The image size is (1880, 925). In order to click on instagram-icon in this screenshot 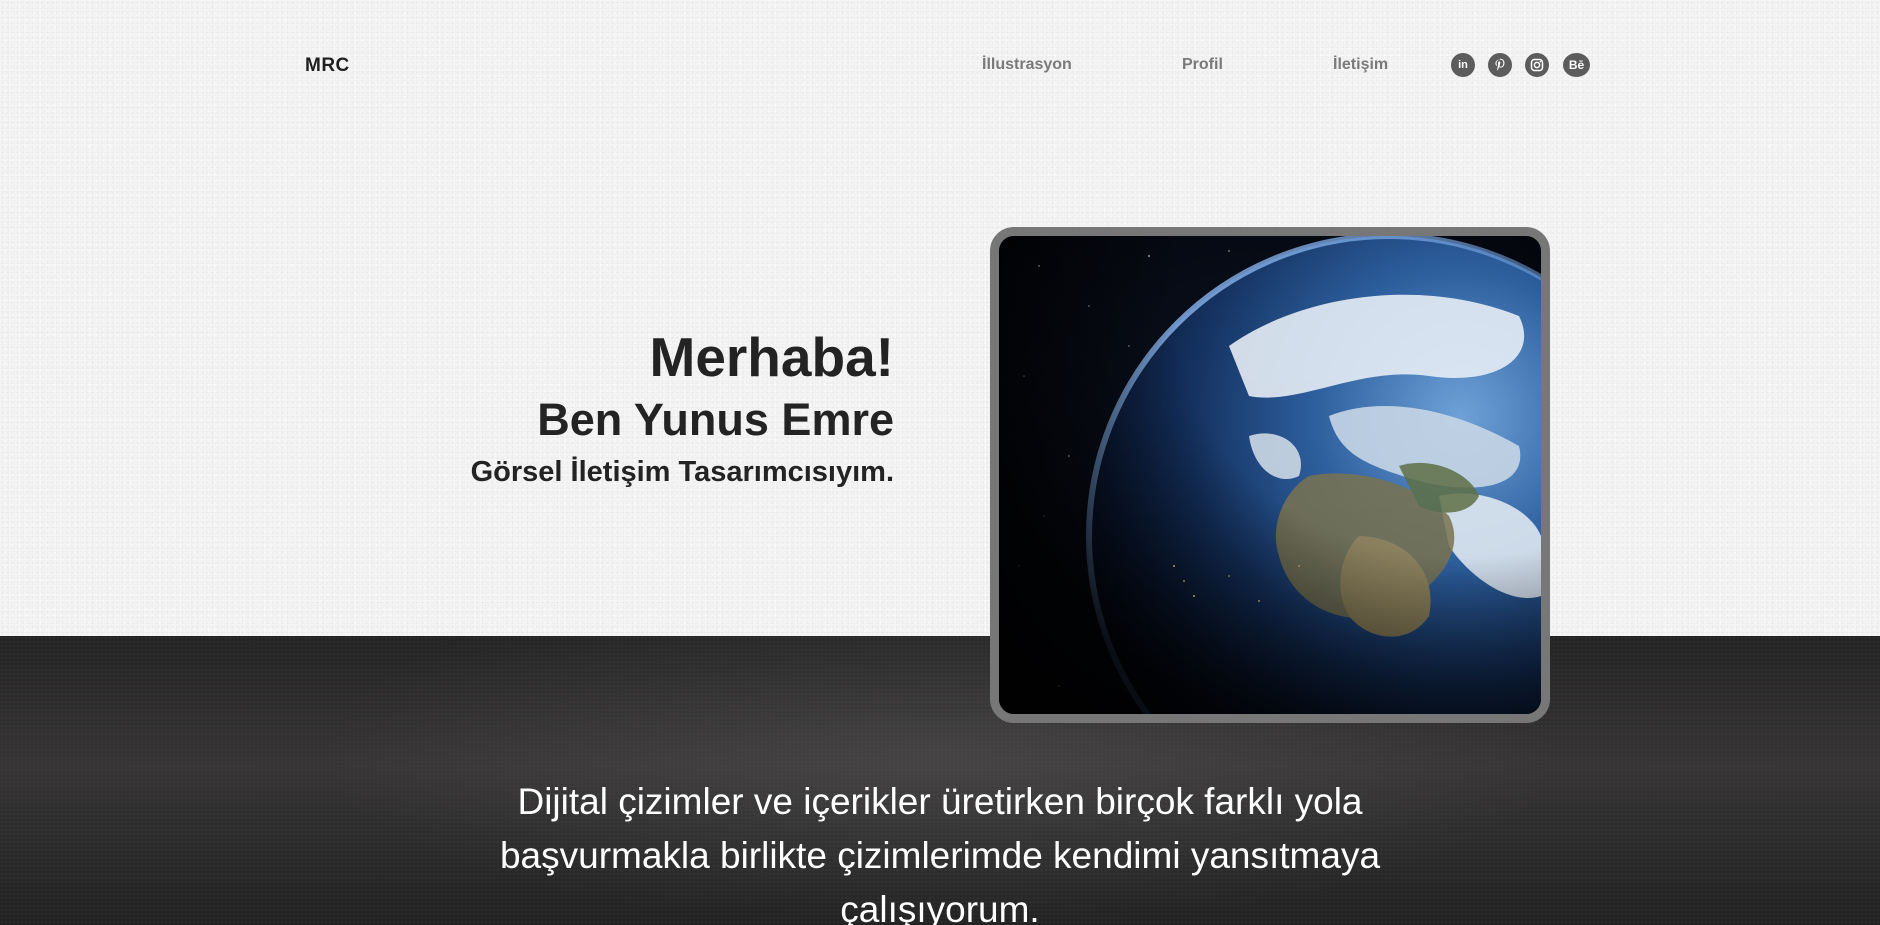, I will do `click(1537, 65)`.